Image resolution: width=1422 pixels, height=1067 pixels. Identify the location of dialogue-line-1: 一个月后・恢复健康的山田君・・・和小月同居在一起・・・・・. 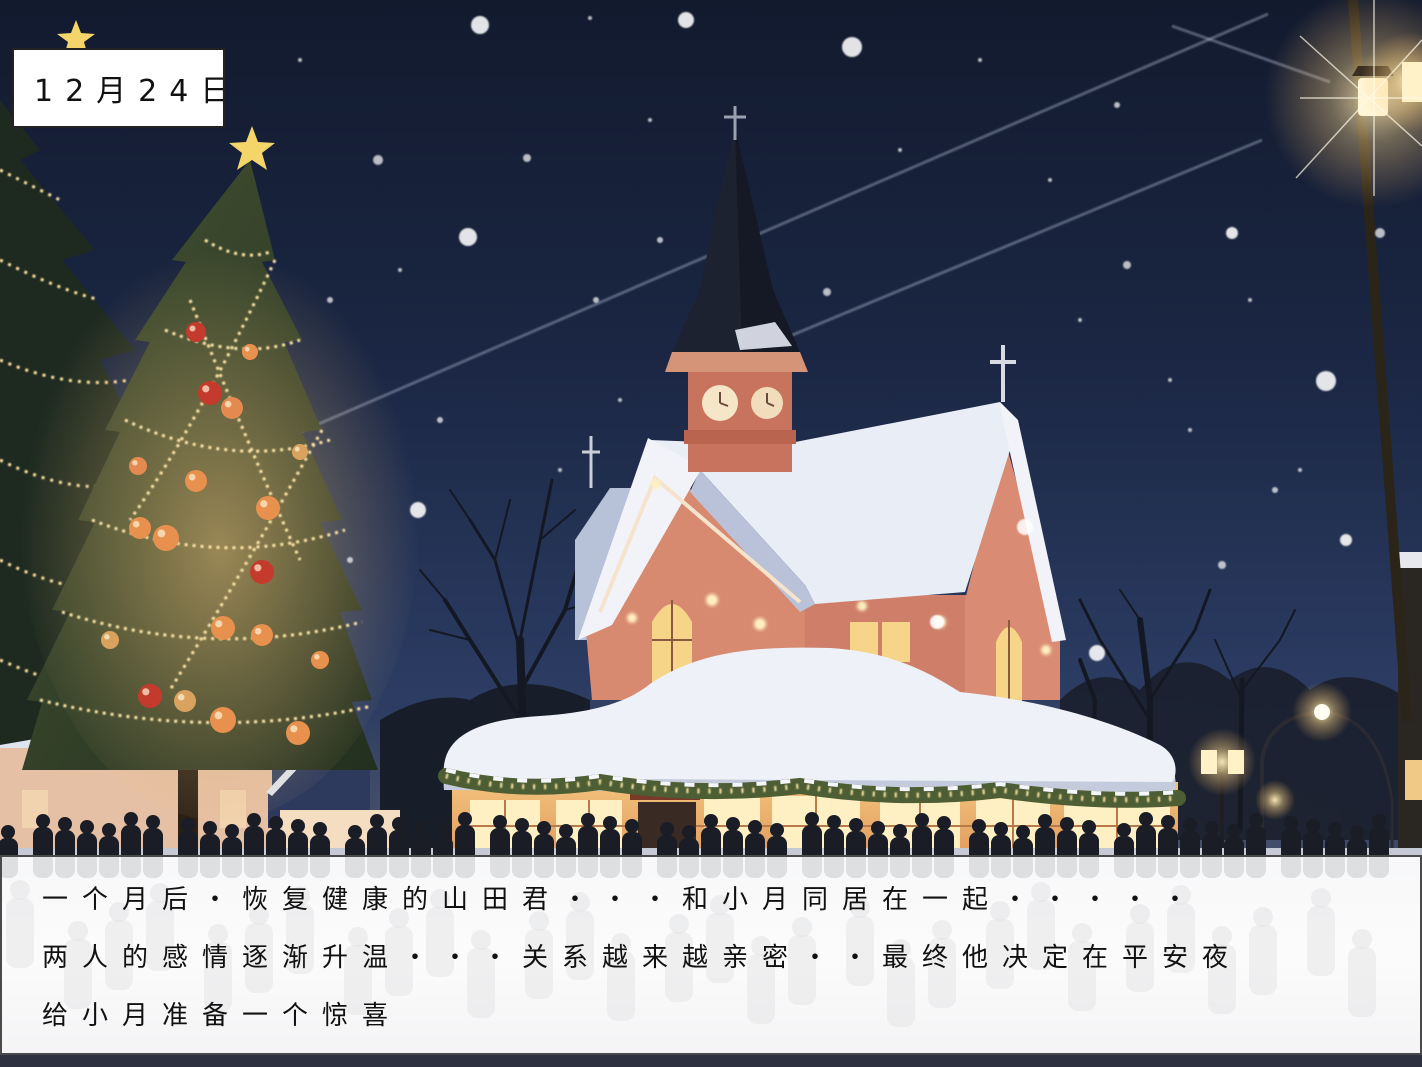
(622, 900).